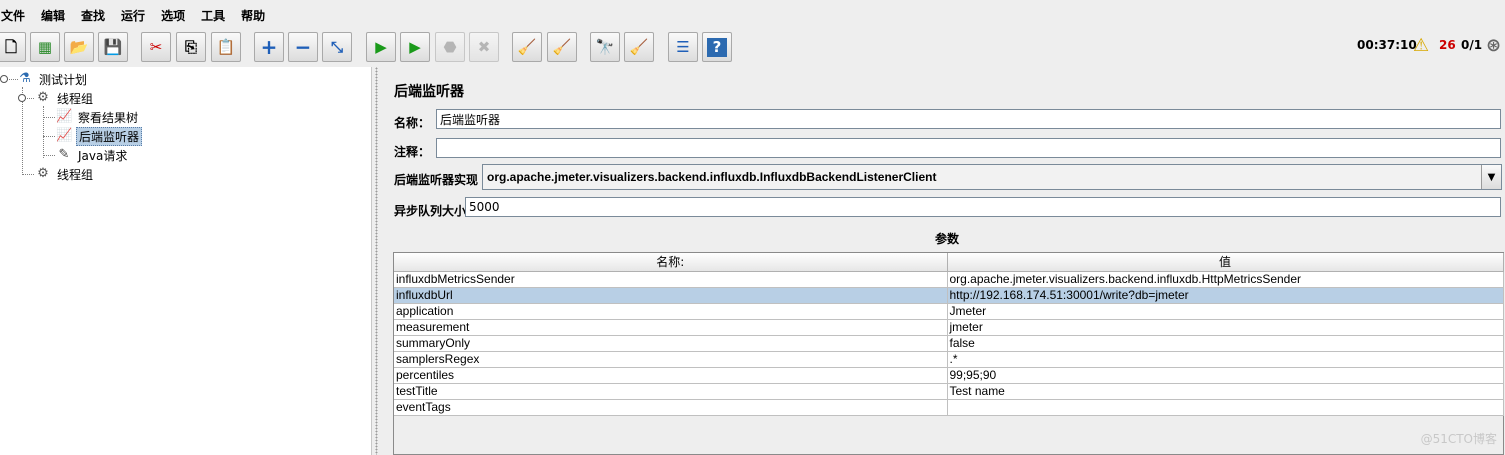  What do you see at coordinates (376, 261) in the screenshot?
I see `panel-splitter` at bounding box center [376, 261].